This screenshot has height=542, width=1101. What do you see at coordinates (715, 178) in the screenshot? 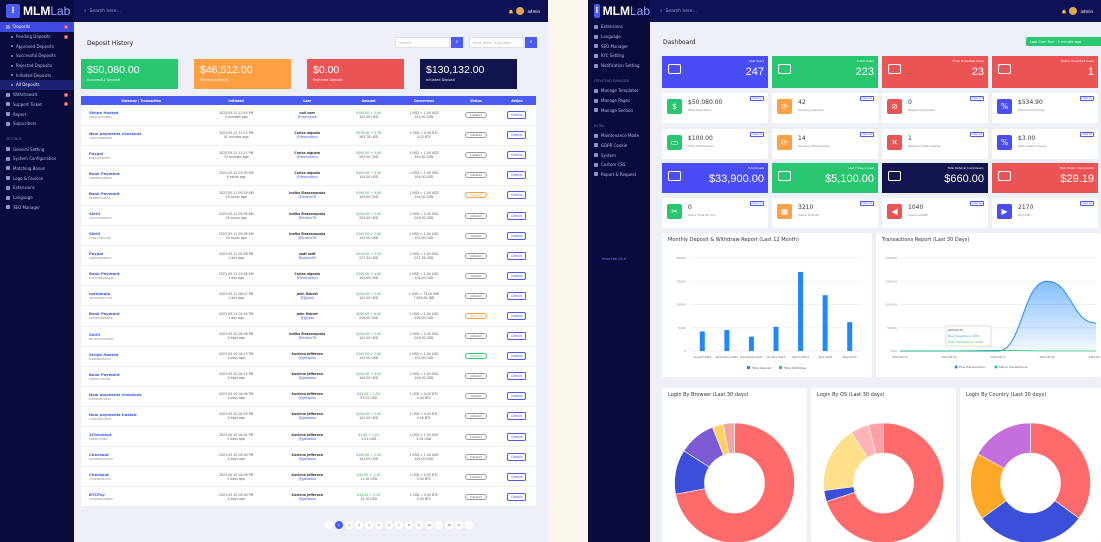
I see `stat-widget: Total Invest $33,900.00` at bounding box center [715, 178].